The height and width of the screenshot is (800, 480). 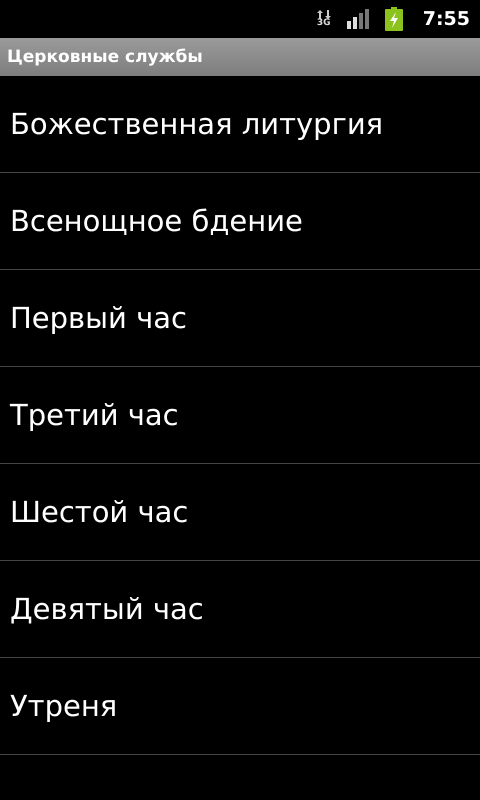 I want to click on network-type: 3G, so click(x=323, y=23).